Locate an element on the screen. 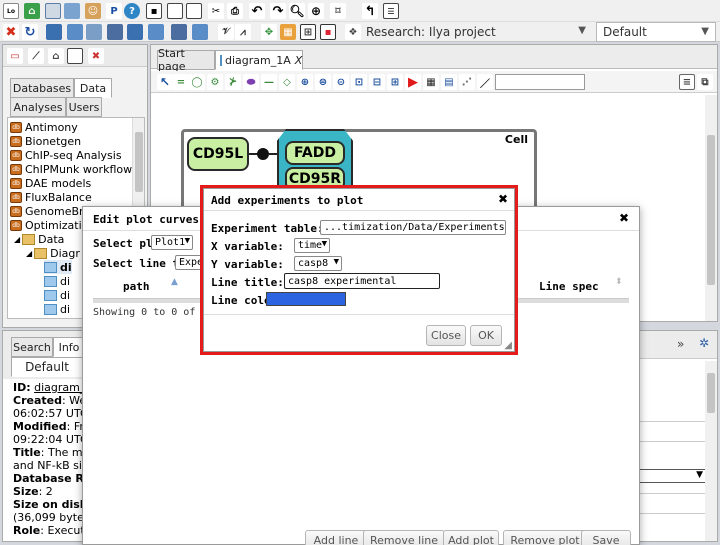 The image size is (720, 545). circle-tool-icon-2: ⊜ is located at coordinates (323, 82).